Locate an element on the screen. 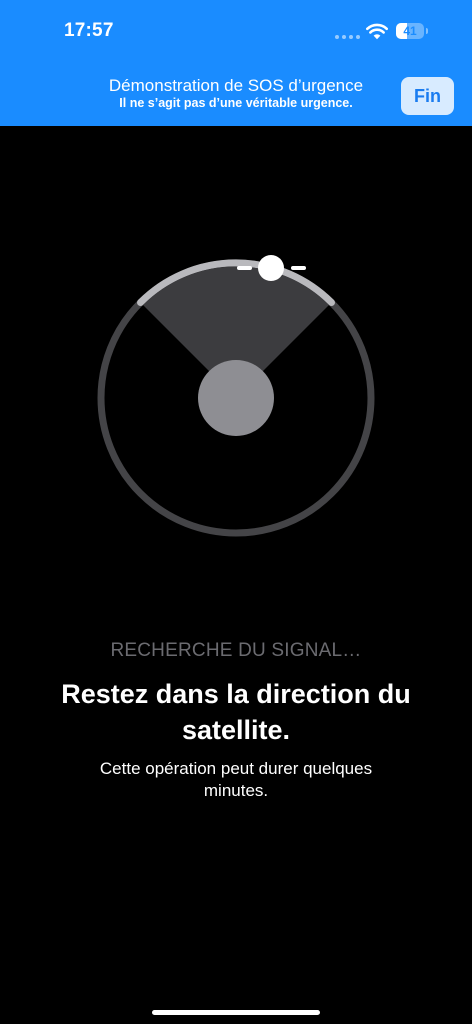 Image resolution: width=472 pixels, height=1024 pixels. battery-level: 41 is located at coordinates (410, 31).